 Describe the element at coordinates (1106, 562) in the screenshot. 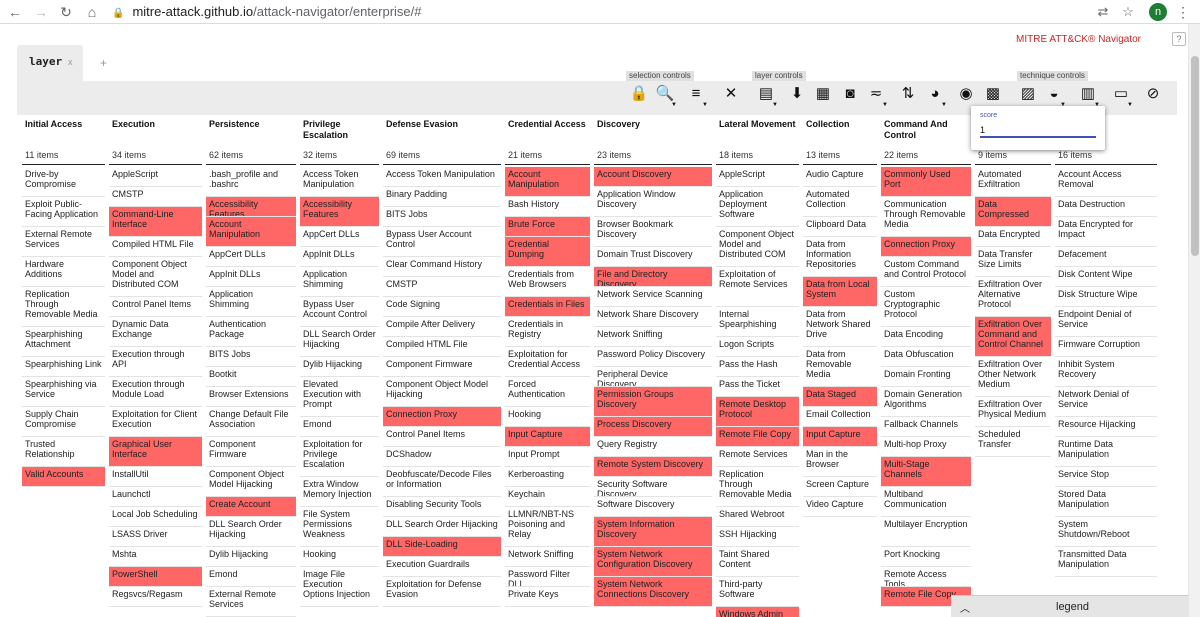

I see `technique-cell: Transmitted Data Manipulation` at that location.